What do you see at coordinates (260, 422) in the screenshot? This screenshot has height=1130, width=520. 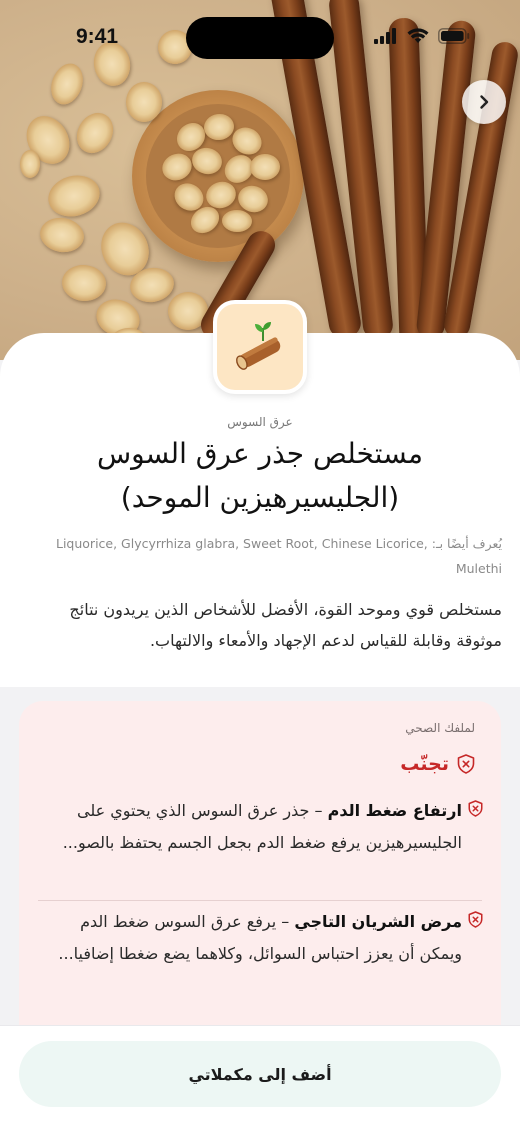 I see `product-category: عرق السوس` at bounding box center [260, 422].